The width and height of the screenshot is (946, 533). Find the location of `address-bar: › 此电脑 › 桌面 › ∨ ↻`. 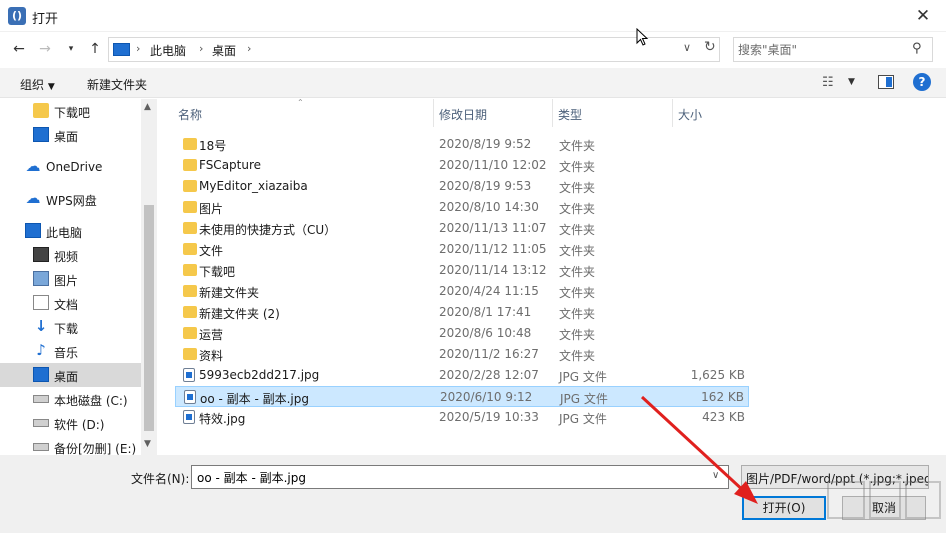

address-bar: › 此电脑 › 桌面 › ∨ ↻ is located at coordinates (414, 49).